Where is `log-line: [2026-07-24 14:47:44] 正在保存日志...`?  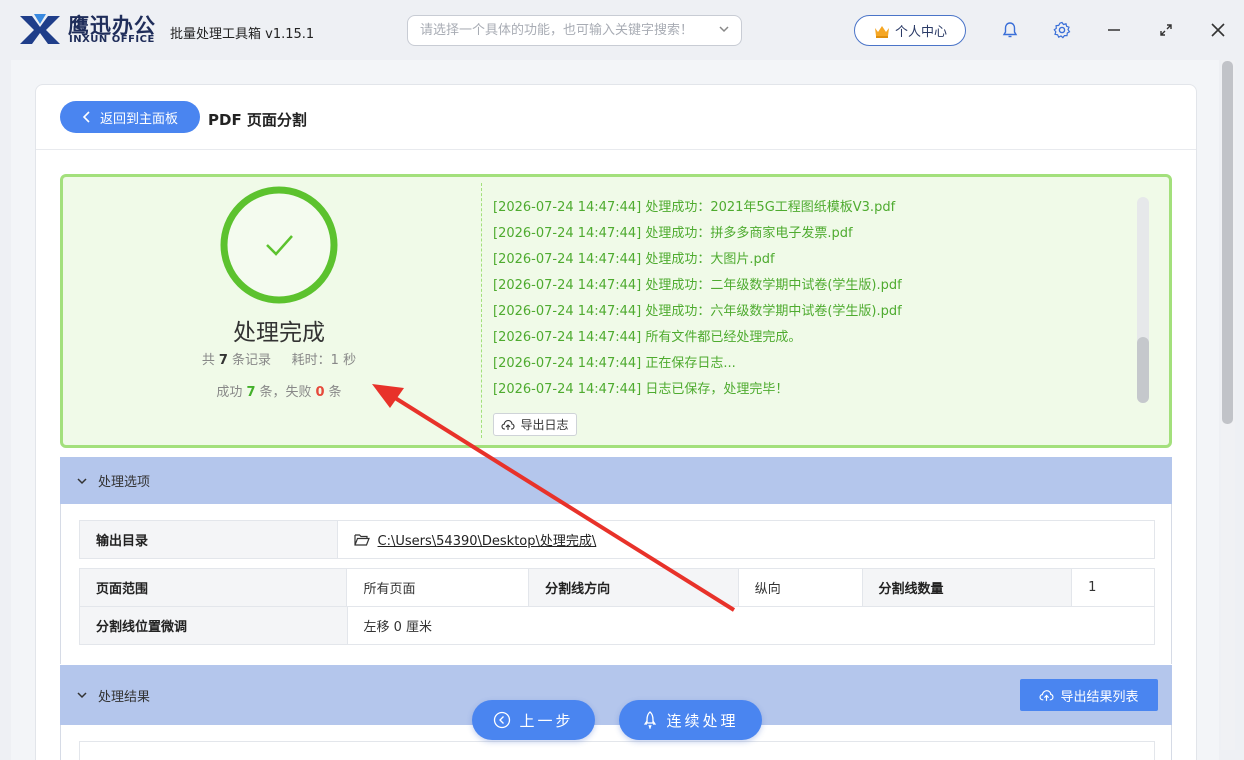 log-line: [2026-07-24 14:47:44] 正在保存日志... is located at coordinates (614, 363).